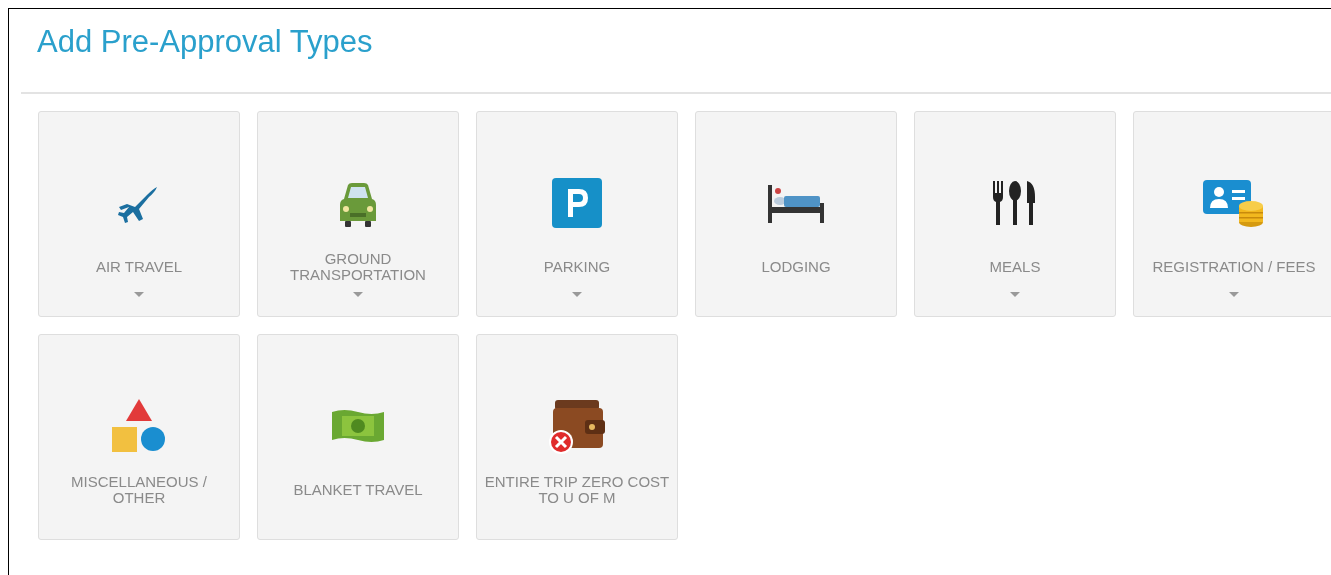 This screenshot has width=1331, height=575. Describe the element at coordinates (139, 213) in the screenshot. I see `pre-approval-type-tile: AIR TRAVEL` at that location.